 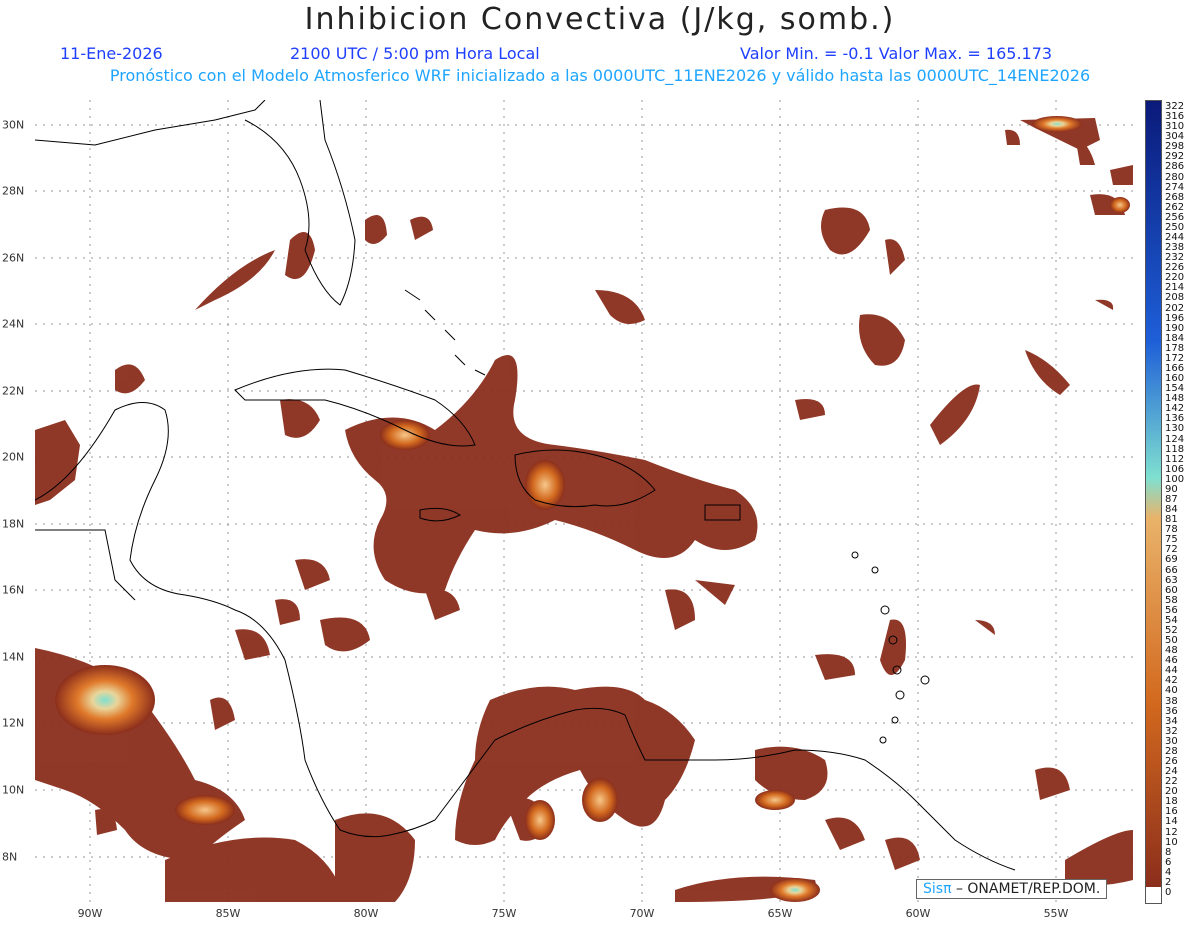 I want to click on lat-label-18n: 18N, so click(x=13, y=524).